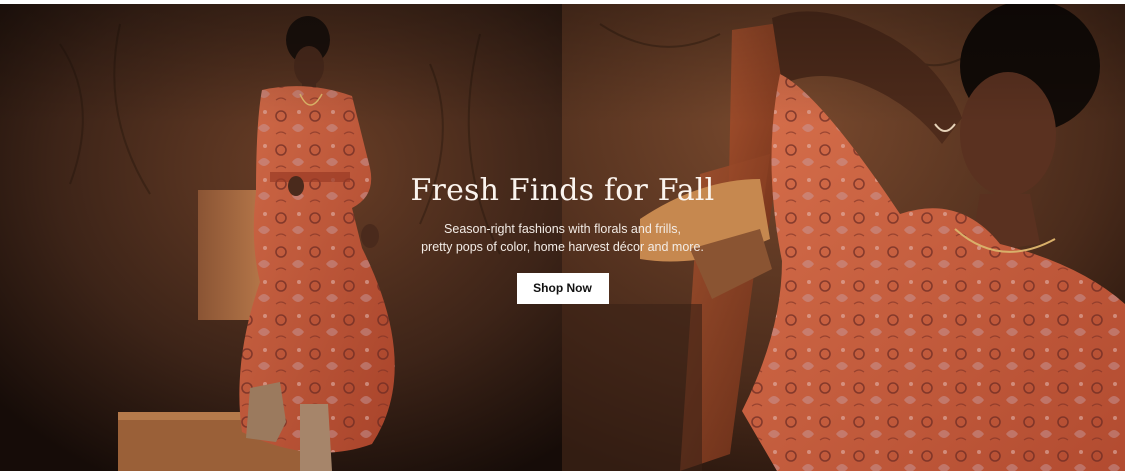 The image size is (1125, 471). I want to click on hero-title: Fresh Finds for Fall, so click(562, 190).